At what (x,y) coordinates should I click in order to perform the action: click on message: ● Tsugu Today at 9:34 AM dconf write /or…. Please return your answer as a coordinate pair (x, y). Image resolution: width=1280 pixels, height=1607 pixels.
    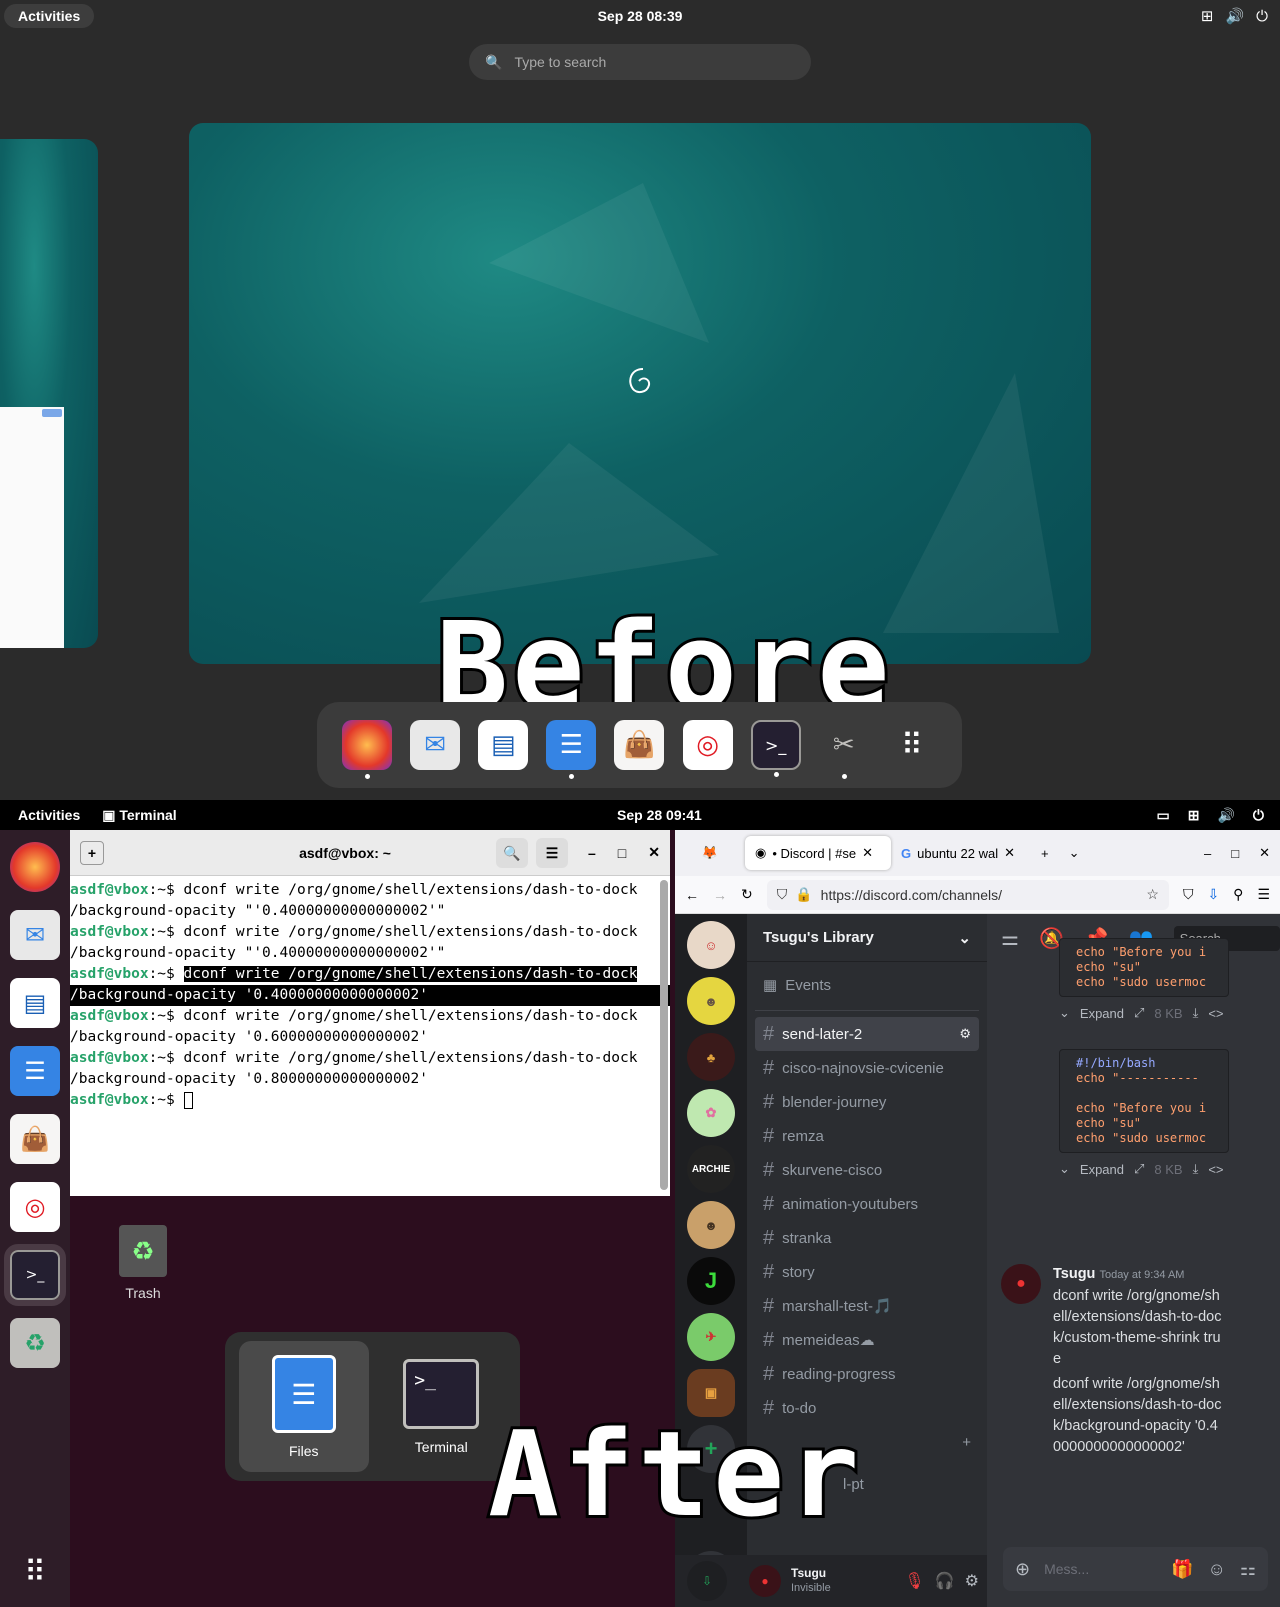
    Looking at the image, I should click on (1136, 1361).